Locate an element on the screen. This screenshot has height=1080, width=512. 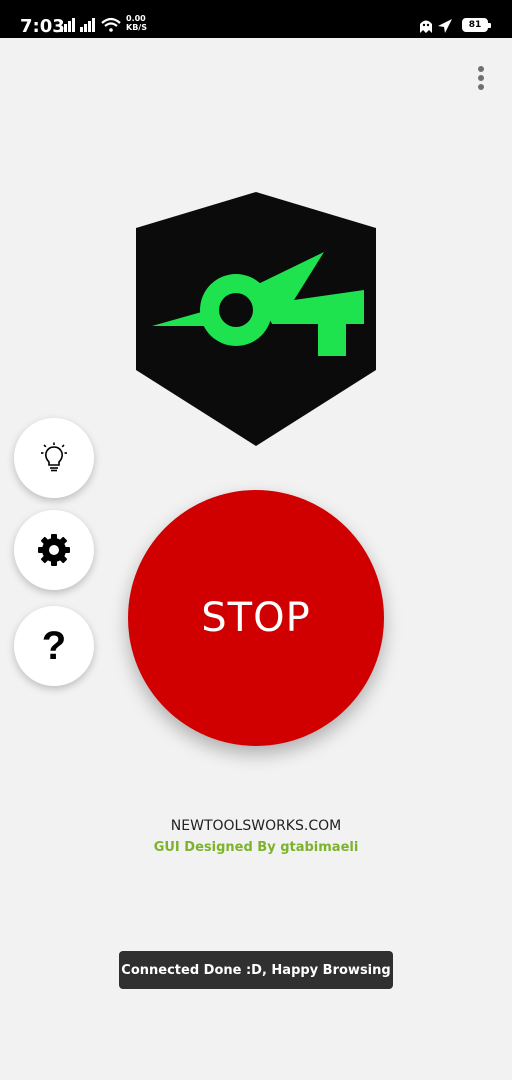
stop-label: STOP is located at coordinates (256, 618).